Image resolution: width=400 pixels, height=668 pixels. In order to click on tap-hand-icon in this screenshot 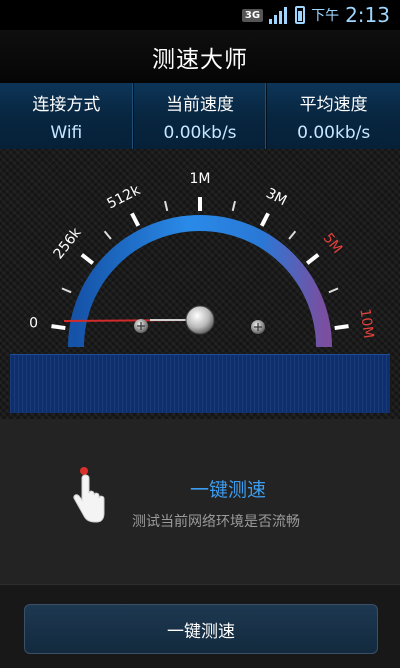, I will do `click(89, 495)`.